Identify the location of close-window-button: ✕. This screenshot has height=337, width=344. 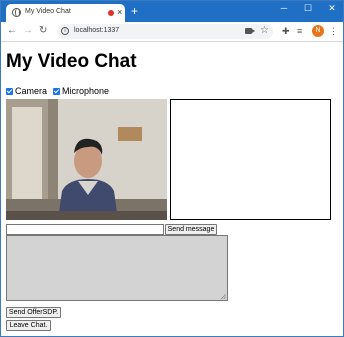
(332, 8).